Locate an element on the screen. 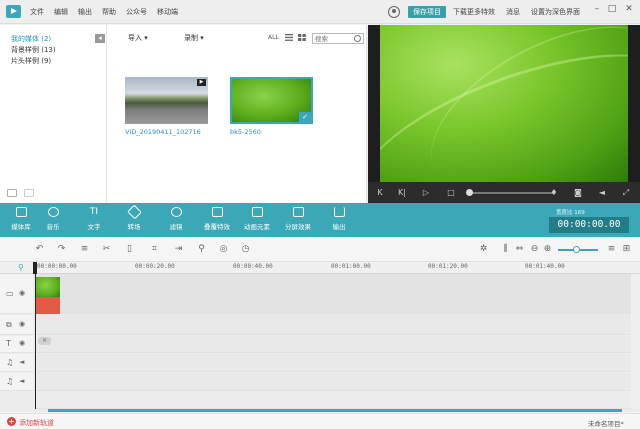 The height and width of the screenshot is (429, 640). close-icon: ✕ is located at coordinates (629, 9).